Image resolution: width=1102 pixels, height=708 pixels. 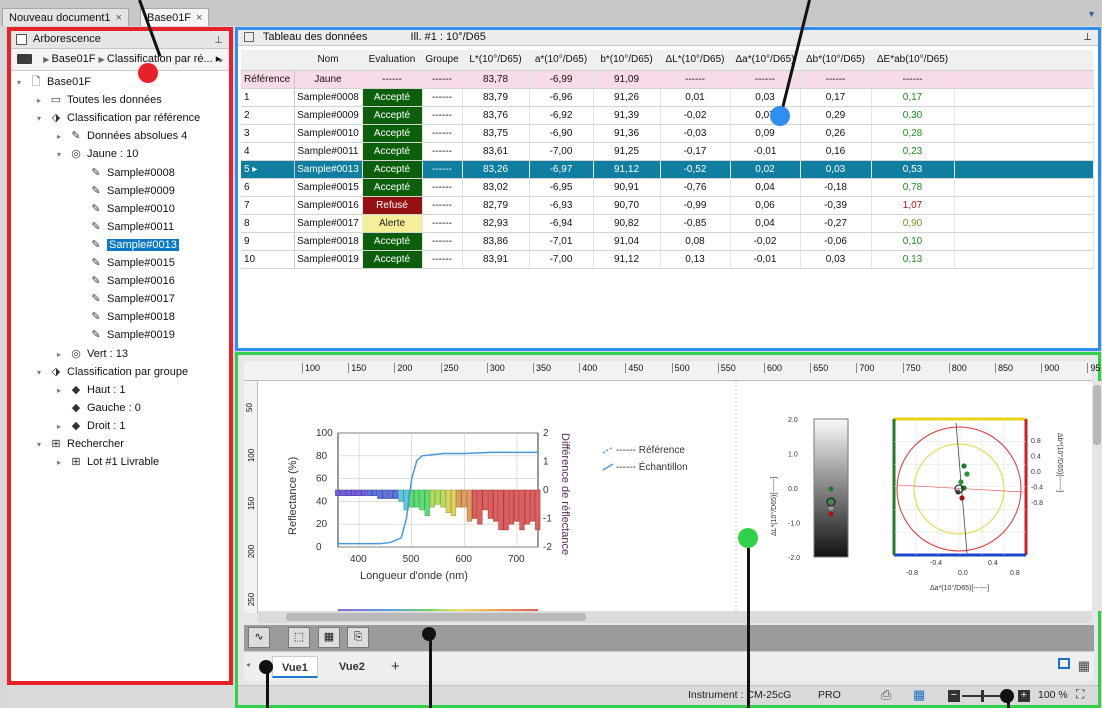 I want to click on tree-node-label: Sample#0016, so click(x=141, y=281).